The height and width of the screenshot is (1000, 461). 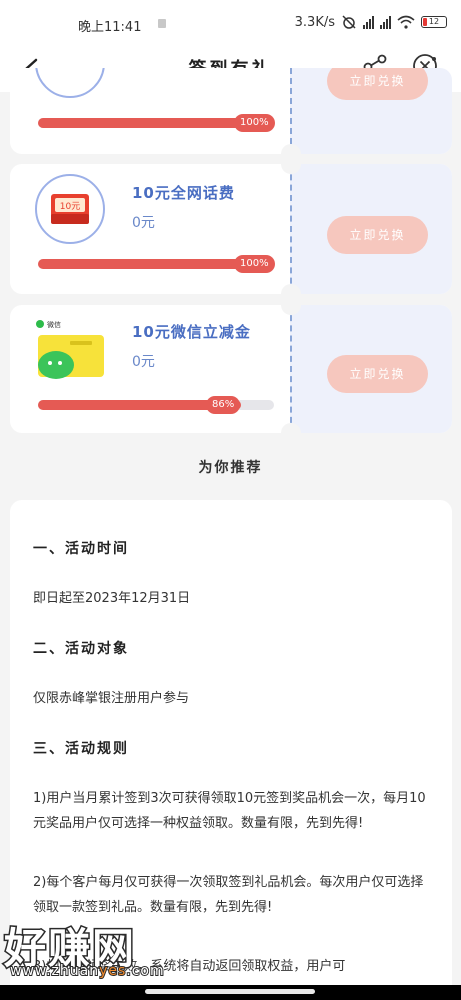 I want to click on prize-progress-bar: 86%, so click(x=156, y=405).